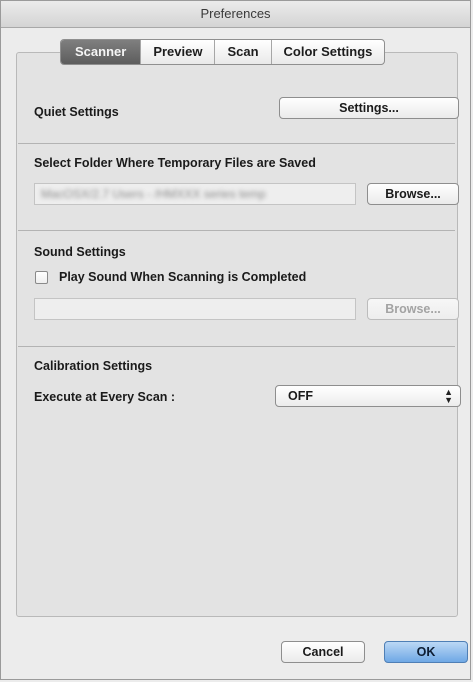 This screenshot has width=473, height=682. I want to click on execute-every-scan-select: OFF ▲ ▼, so click(368, 396).